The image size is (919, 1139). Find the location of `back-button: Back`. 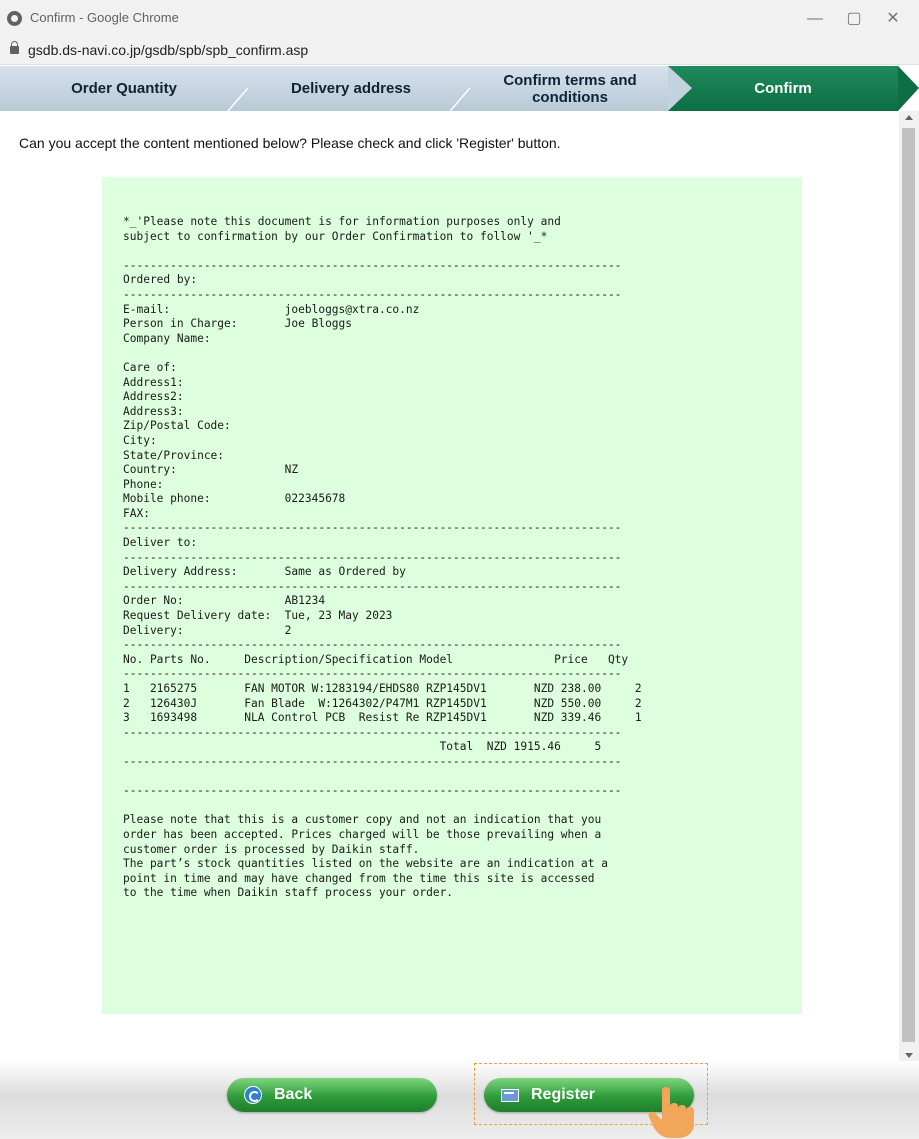

back-button: Back is located at coordinates (332, 1095).